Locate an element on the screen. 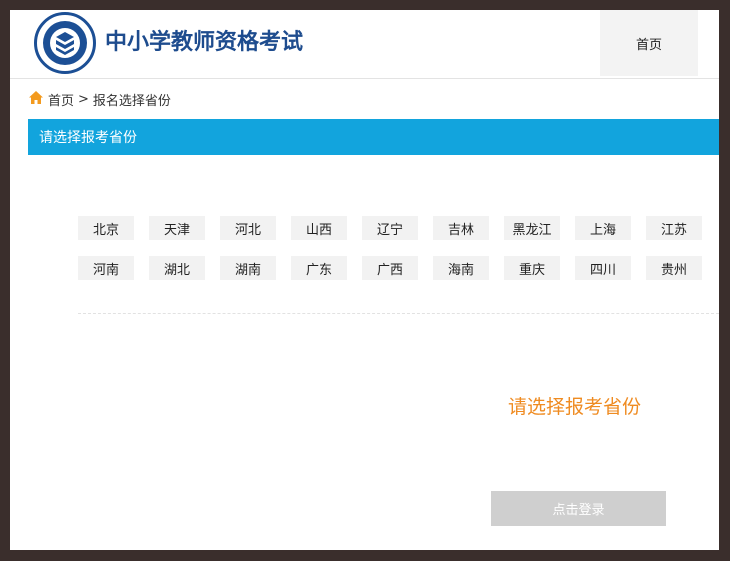 This screenshot has width=730, height=561. breadcrumb-home-link: 首页 is located at coordinates (61, 99).